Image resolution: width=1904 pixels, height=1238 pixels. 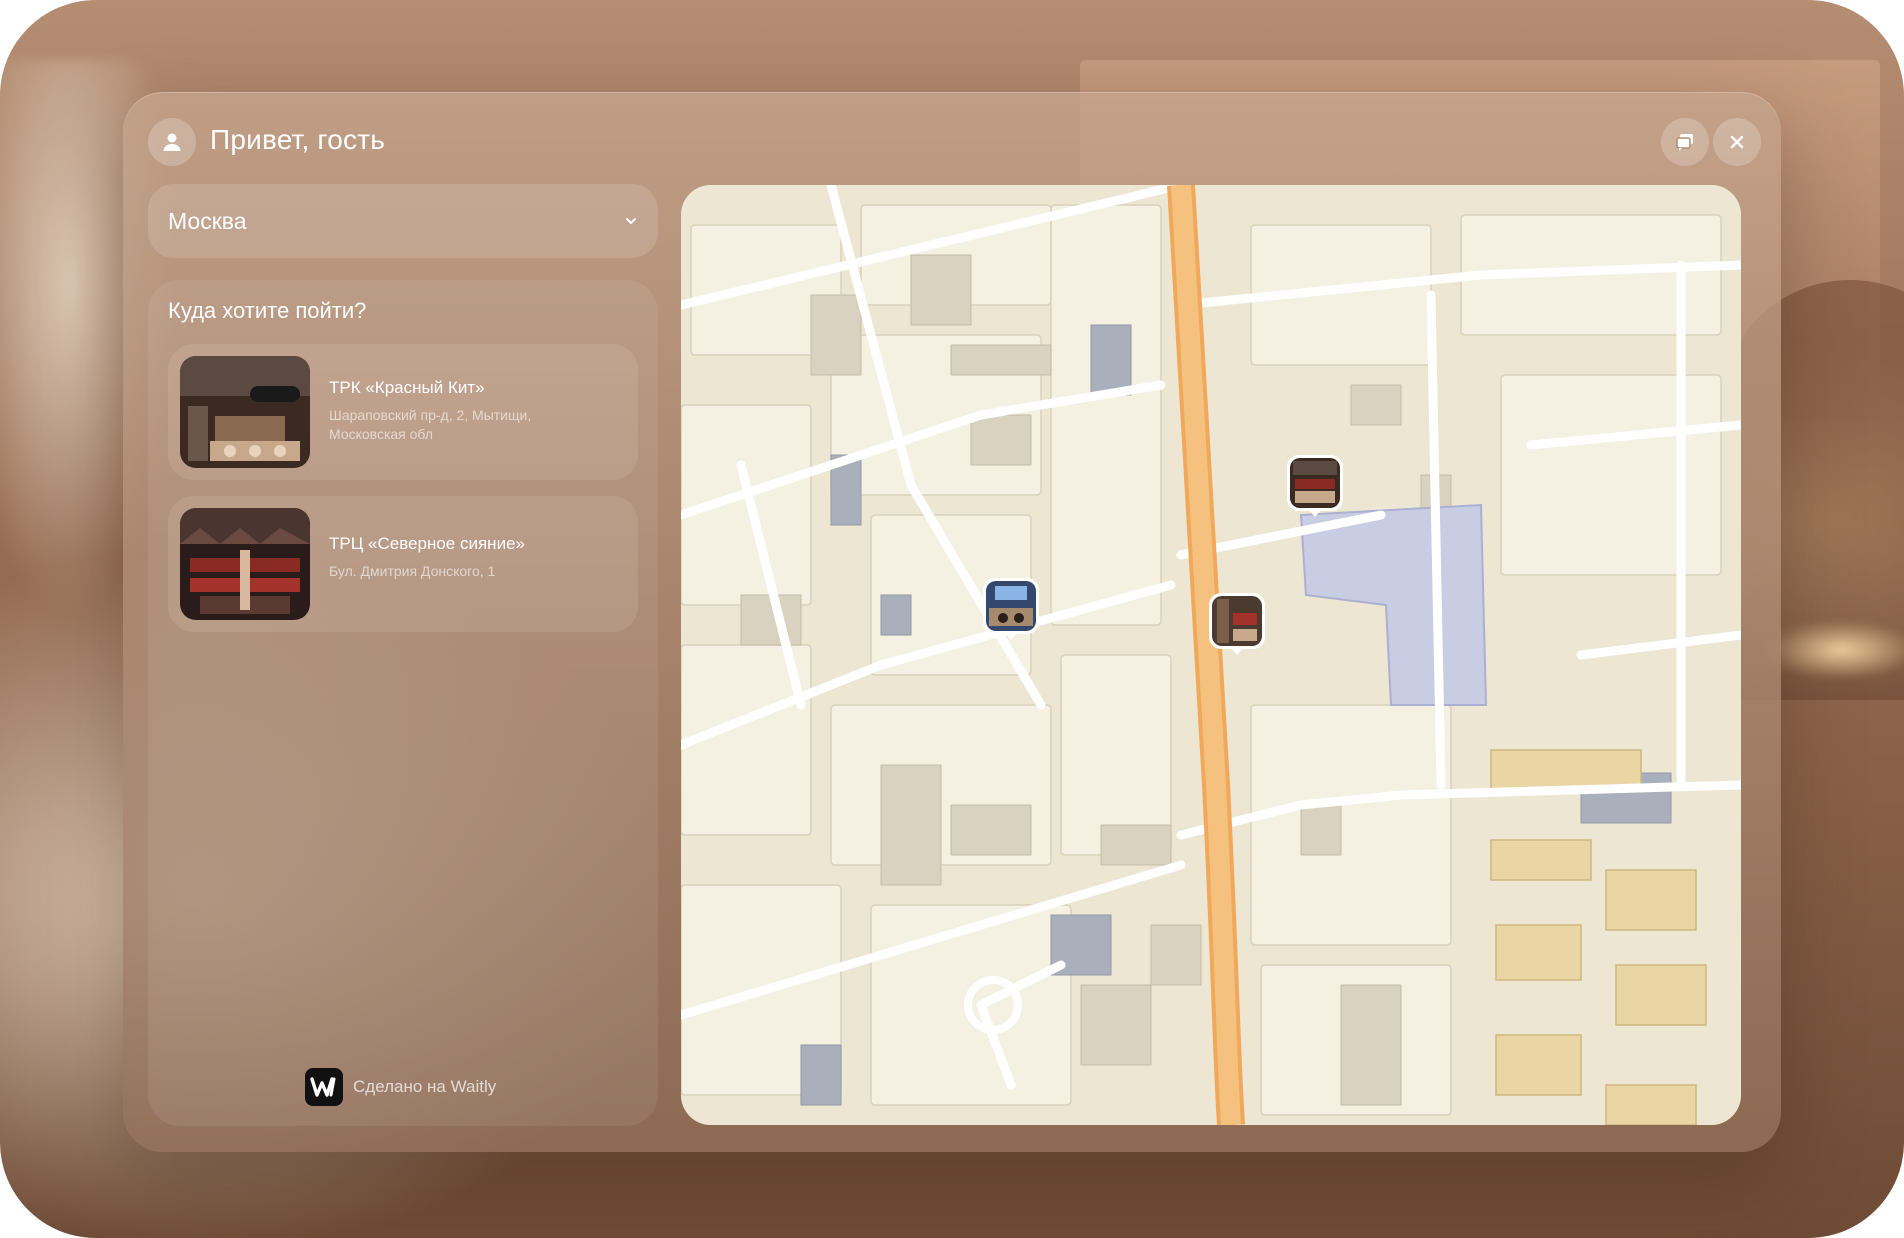 I want to click on waitly-logo-icon, so click(x=324, y=1087).